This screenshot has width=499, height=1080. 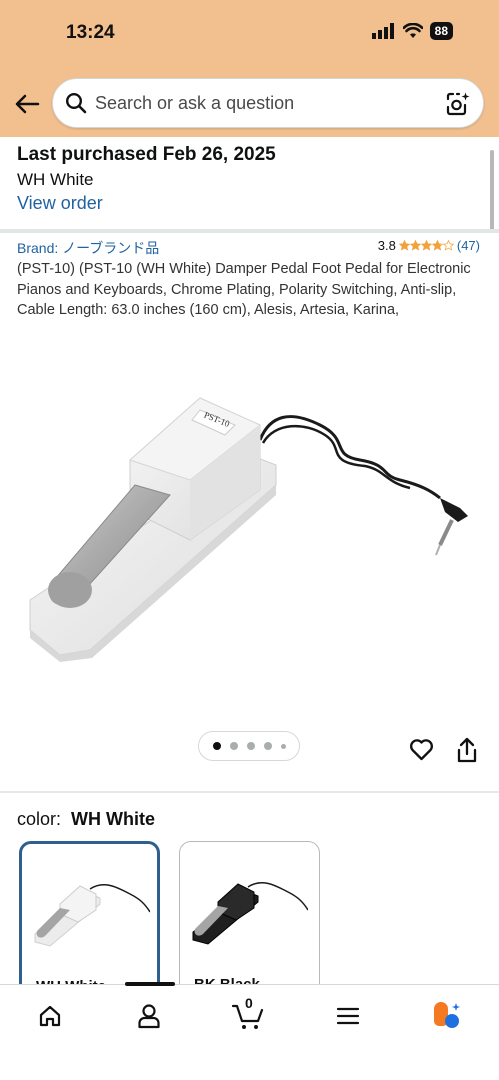 What do you see at coordinates (39, 819) in the screenshot?
I see `color-label: color:` at bounding box center [39, 819].